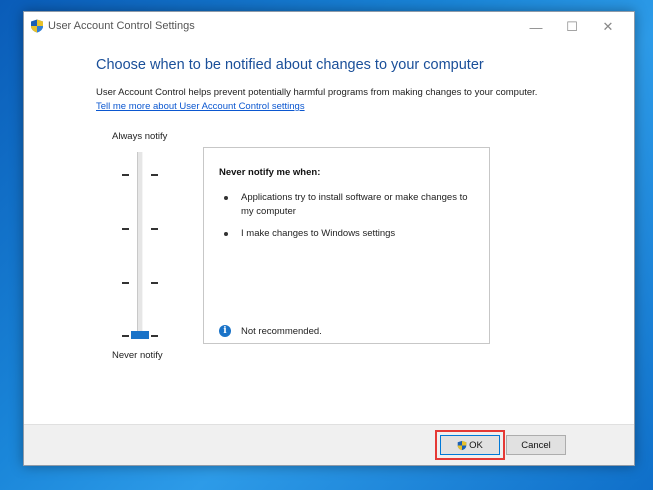 The image size is (653, 490). I want to click on minimize-icon: —, so click(536, 27).